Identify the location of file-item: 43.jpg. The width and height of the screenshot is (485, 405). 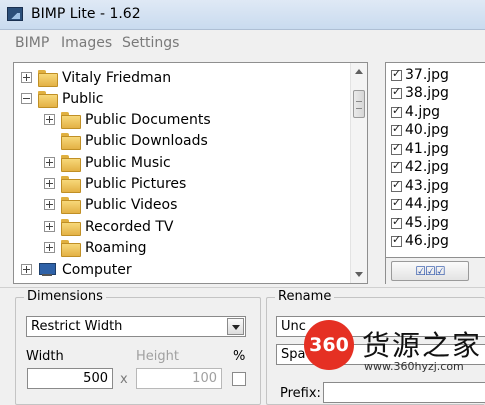
(420, 186).